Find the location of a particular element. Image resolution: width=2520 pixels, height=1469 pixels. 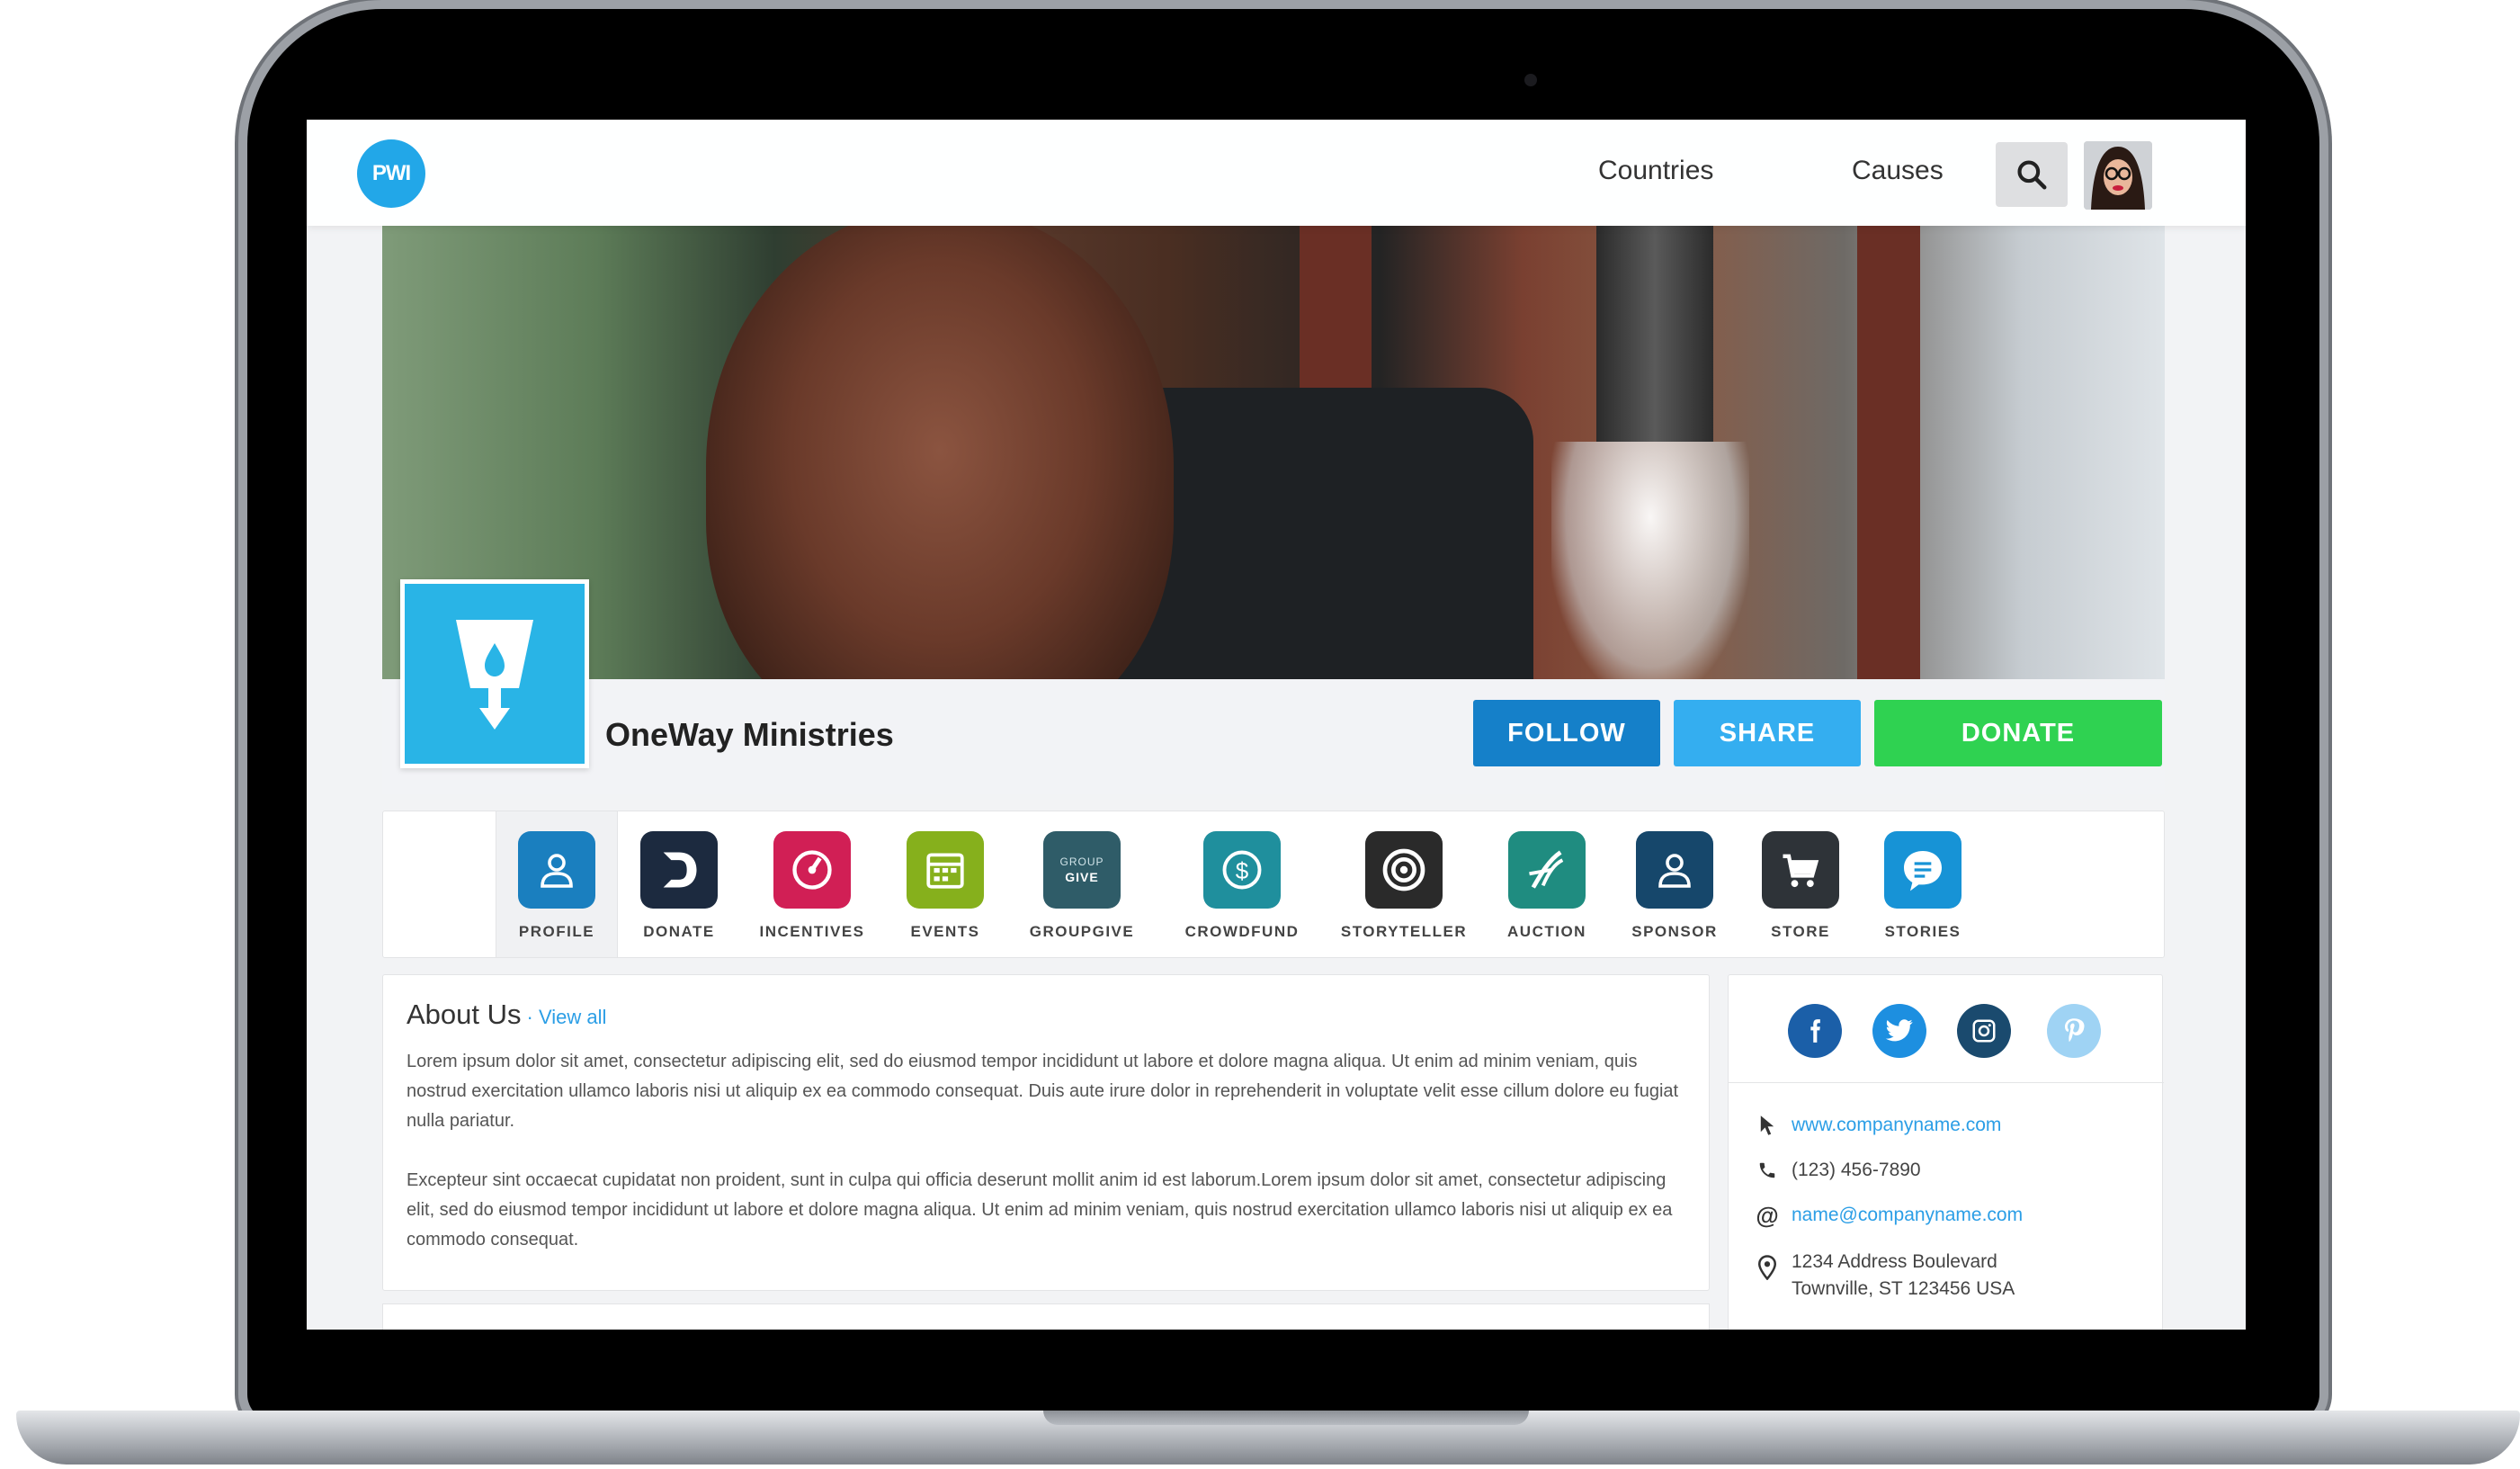

twitter-icon is located at coordinates (1899, 1031).